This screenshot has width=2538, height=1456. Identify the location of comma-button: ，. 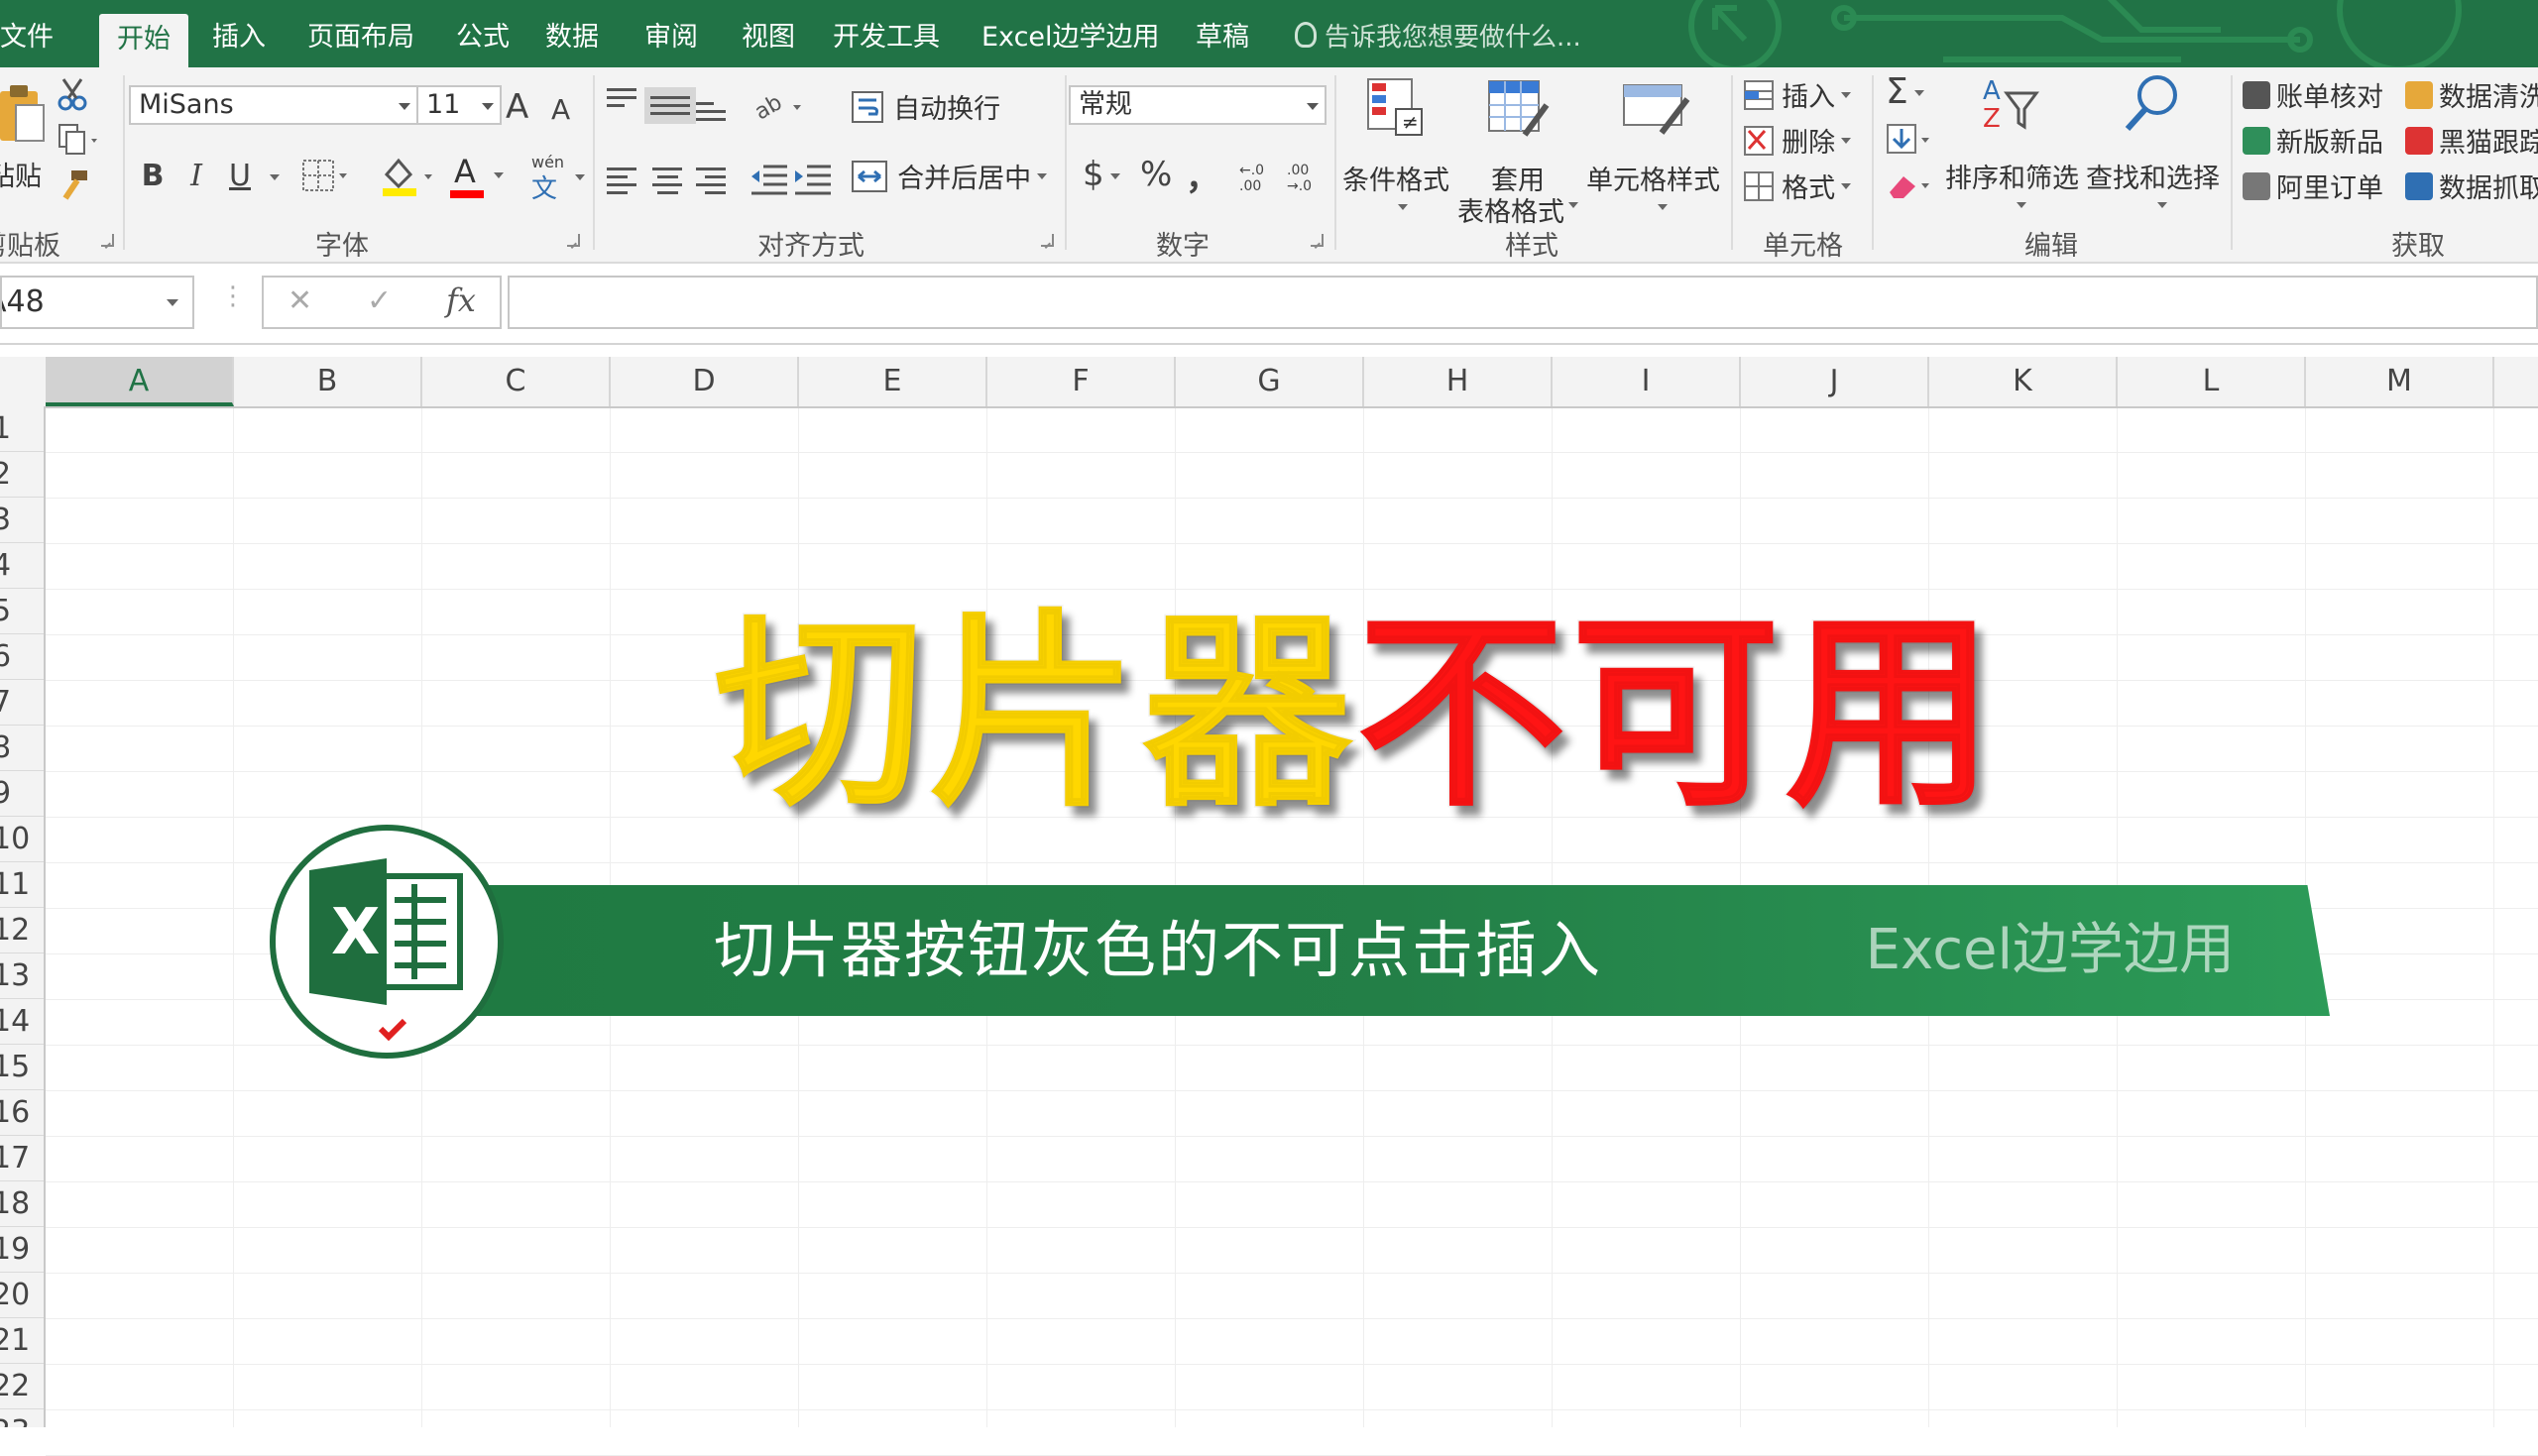
(1202, 175).